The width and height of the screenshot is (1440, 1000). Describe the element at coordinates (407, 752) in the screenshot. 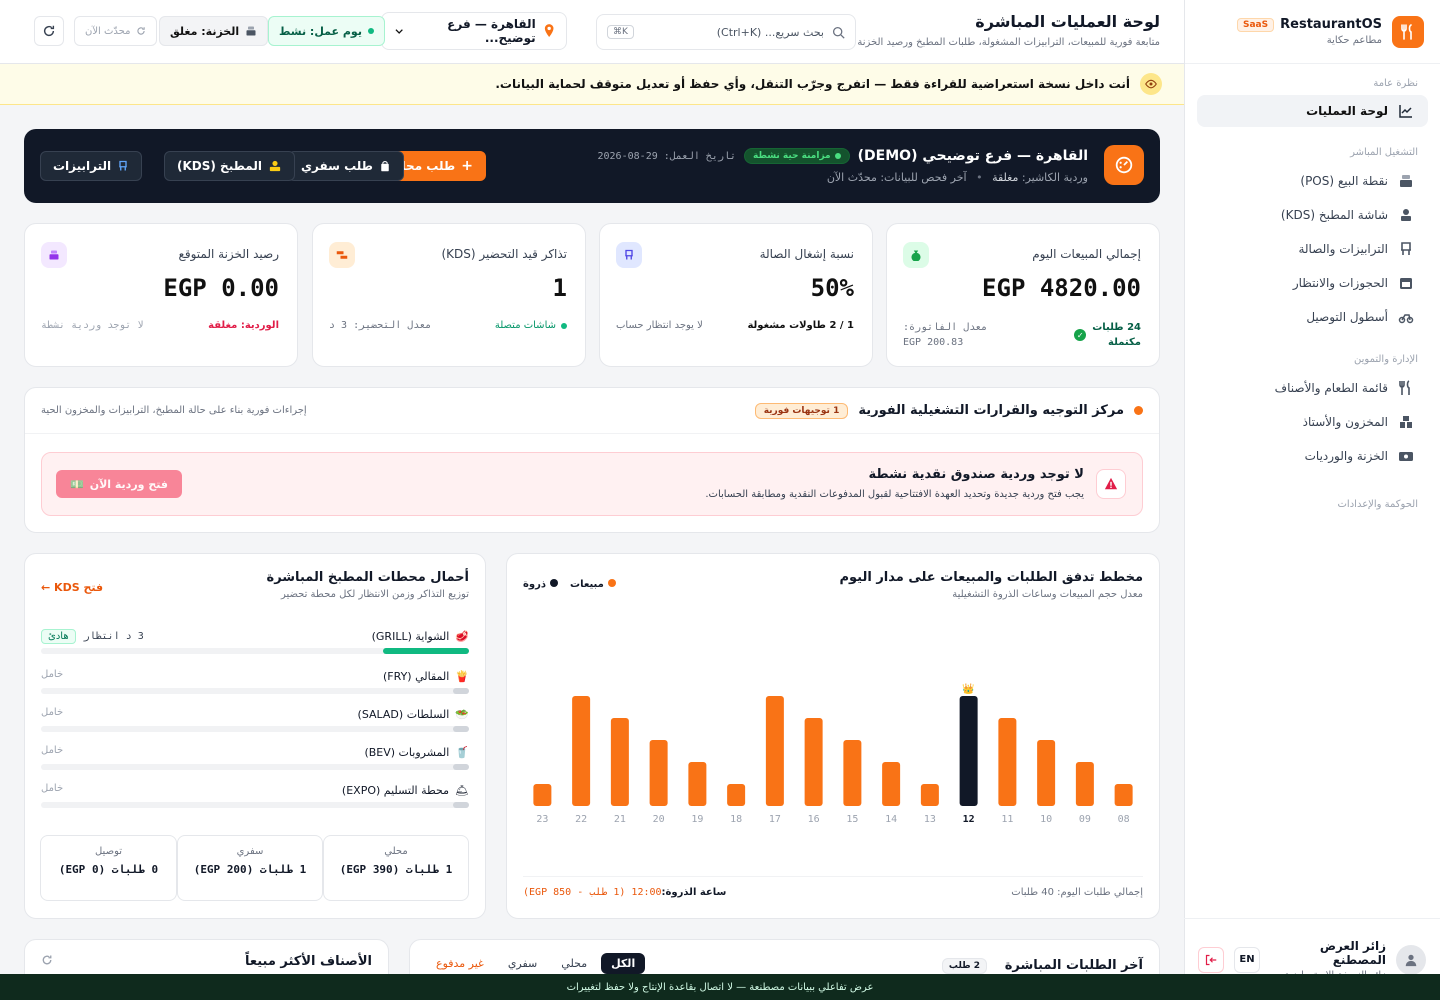

I see `station-name: المشروبات (BEV)` at that location.